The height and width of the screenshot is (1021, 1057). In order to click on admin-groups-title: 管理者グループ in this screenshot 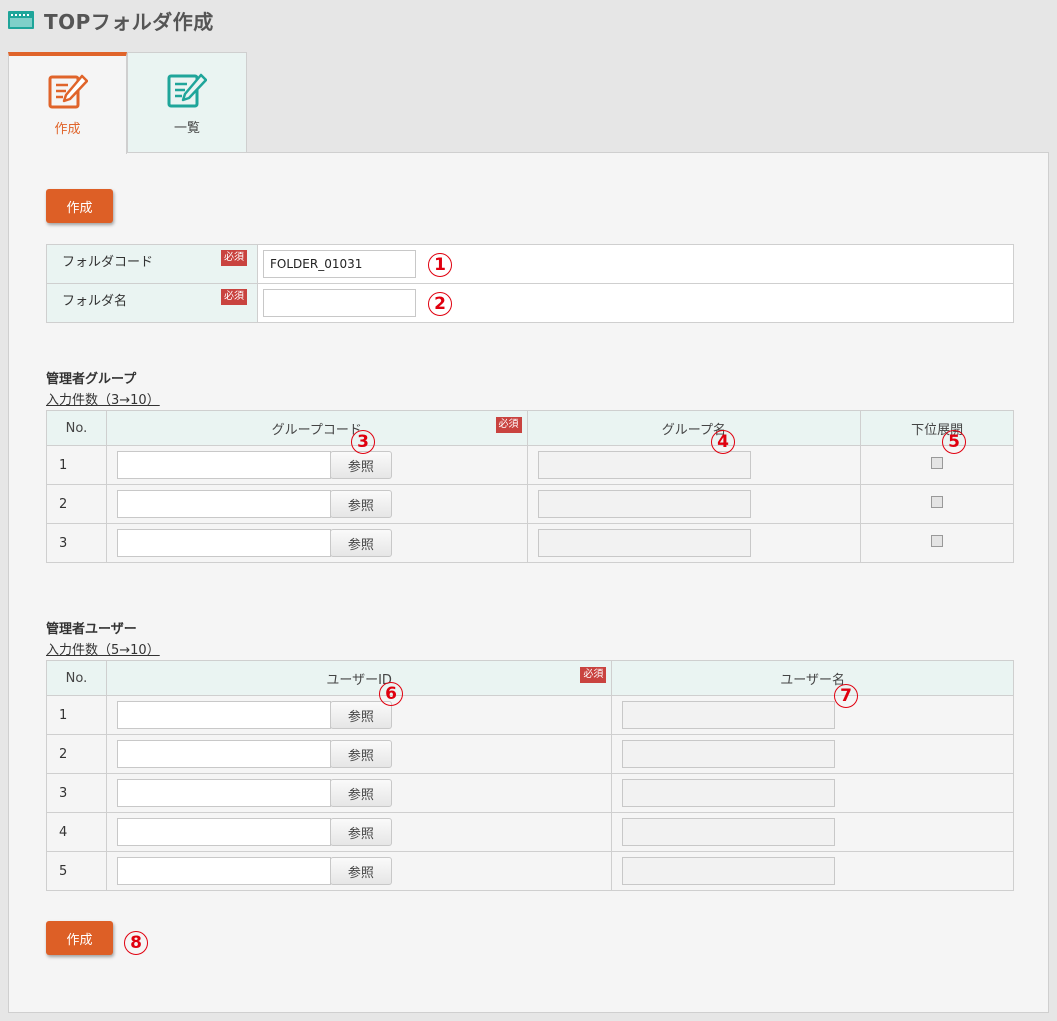, I will do `click(91, 379)`.